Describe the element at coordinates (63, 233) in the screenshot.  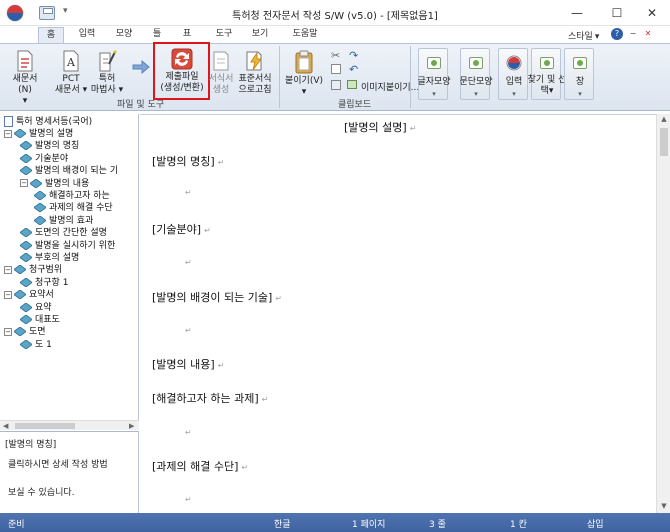
I see `tree-item: 도면의 간단한 설명` at that location.